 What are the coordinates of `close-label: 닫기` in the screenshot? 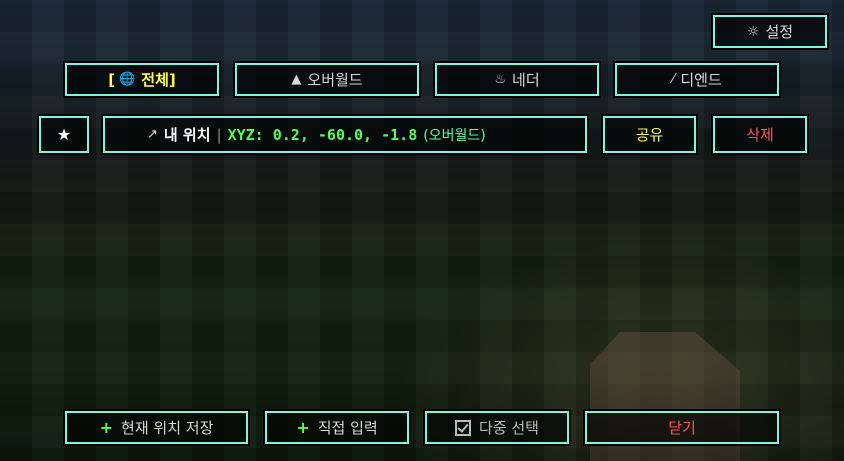 It's located at (682, 428).